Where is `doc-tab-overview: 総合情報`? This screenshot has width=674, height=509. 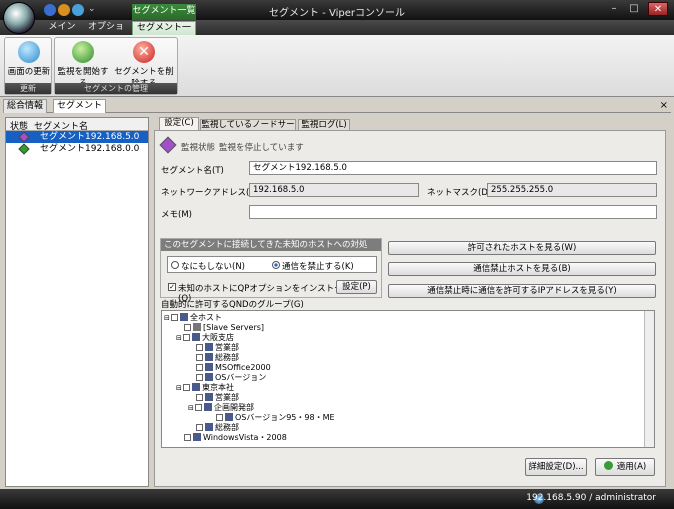 doc-tab-overview: 総合情報 is located at coordinates (25, 106).